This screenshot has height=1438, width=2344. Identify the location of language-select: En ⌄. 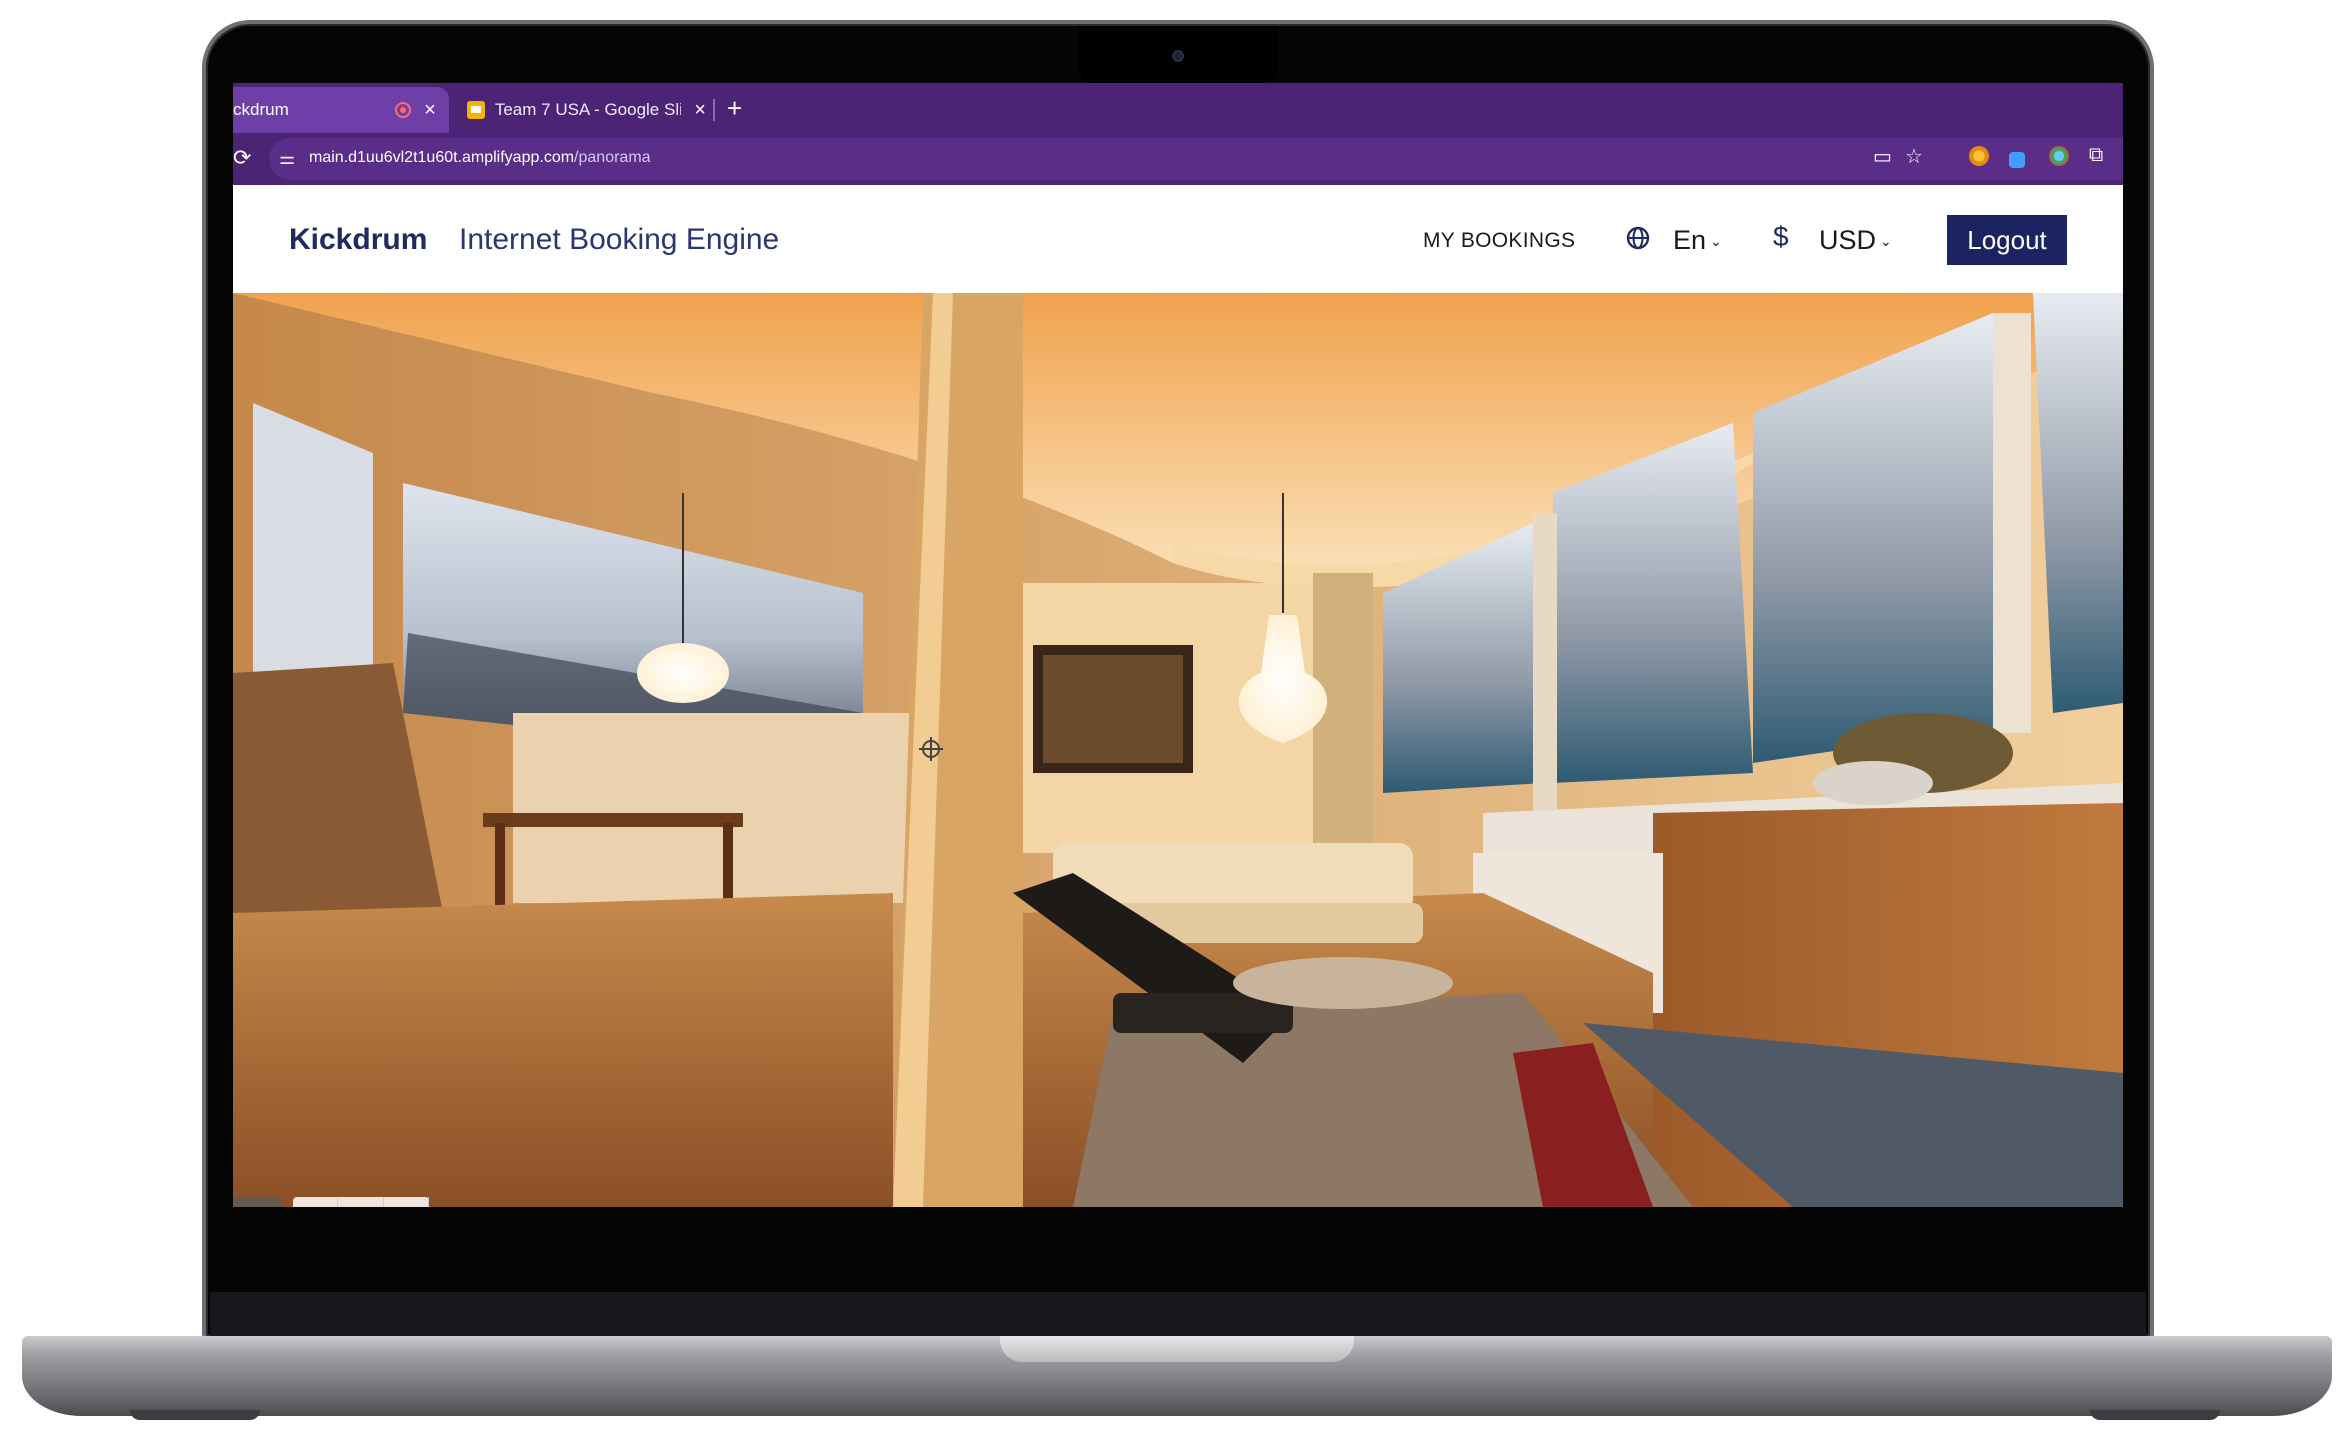
(1697, 240).